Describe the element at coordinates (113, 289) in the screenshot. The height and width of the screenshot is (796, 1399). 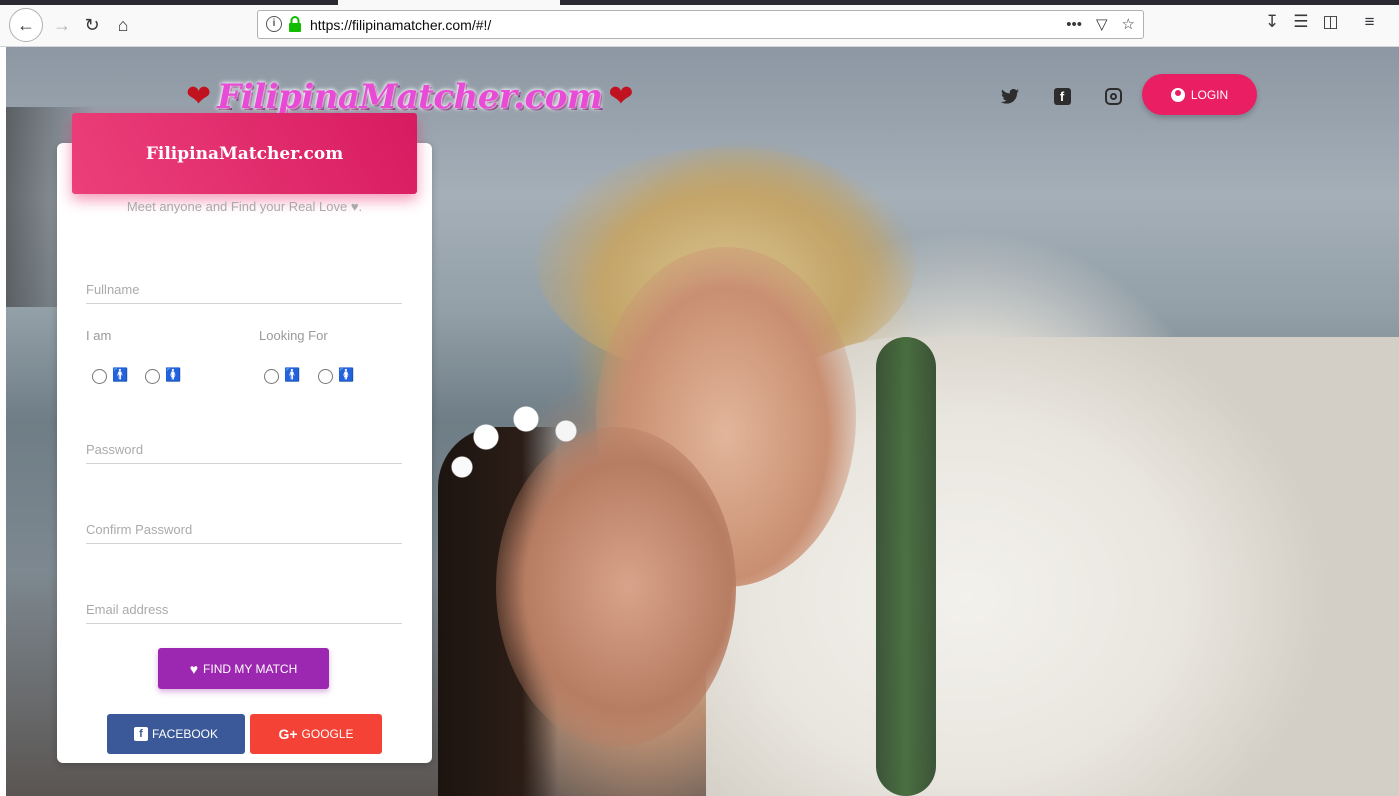
I see `fullname-placeholder: Fullname` at that location.